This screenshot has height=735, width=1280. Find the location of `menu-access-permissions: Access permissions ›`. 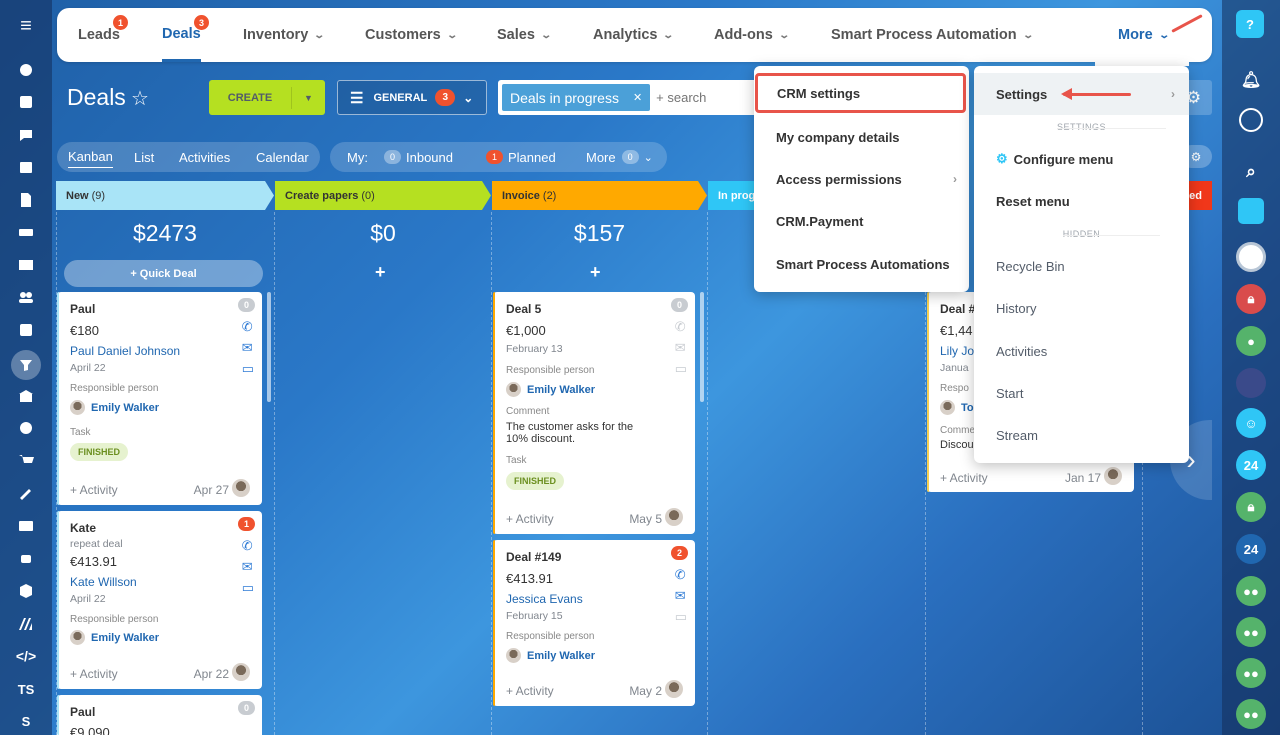

menu-access-permissions: Access permissions › is located at coordinates (861, 179).